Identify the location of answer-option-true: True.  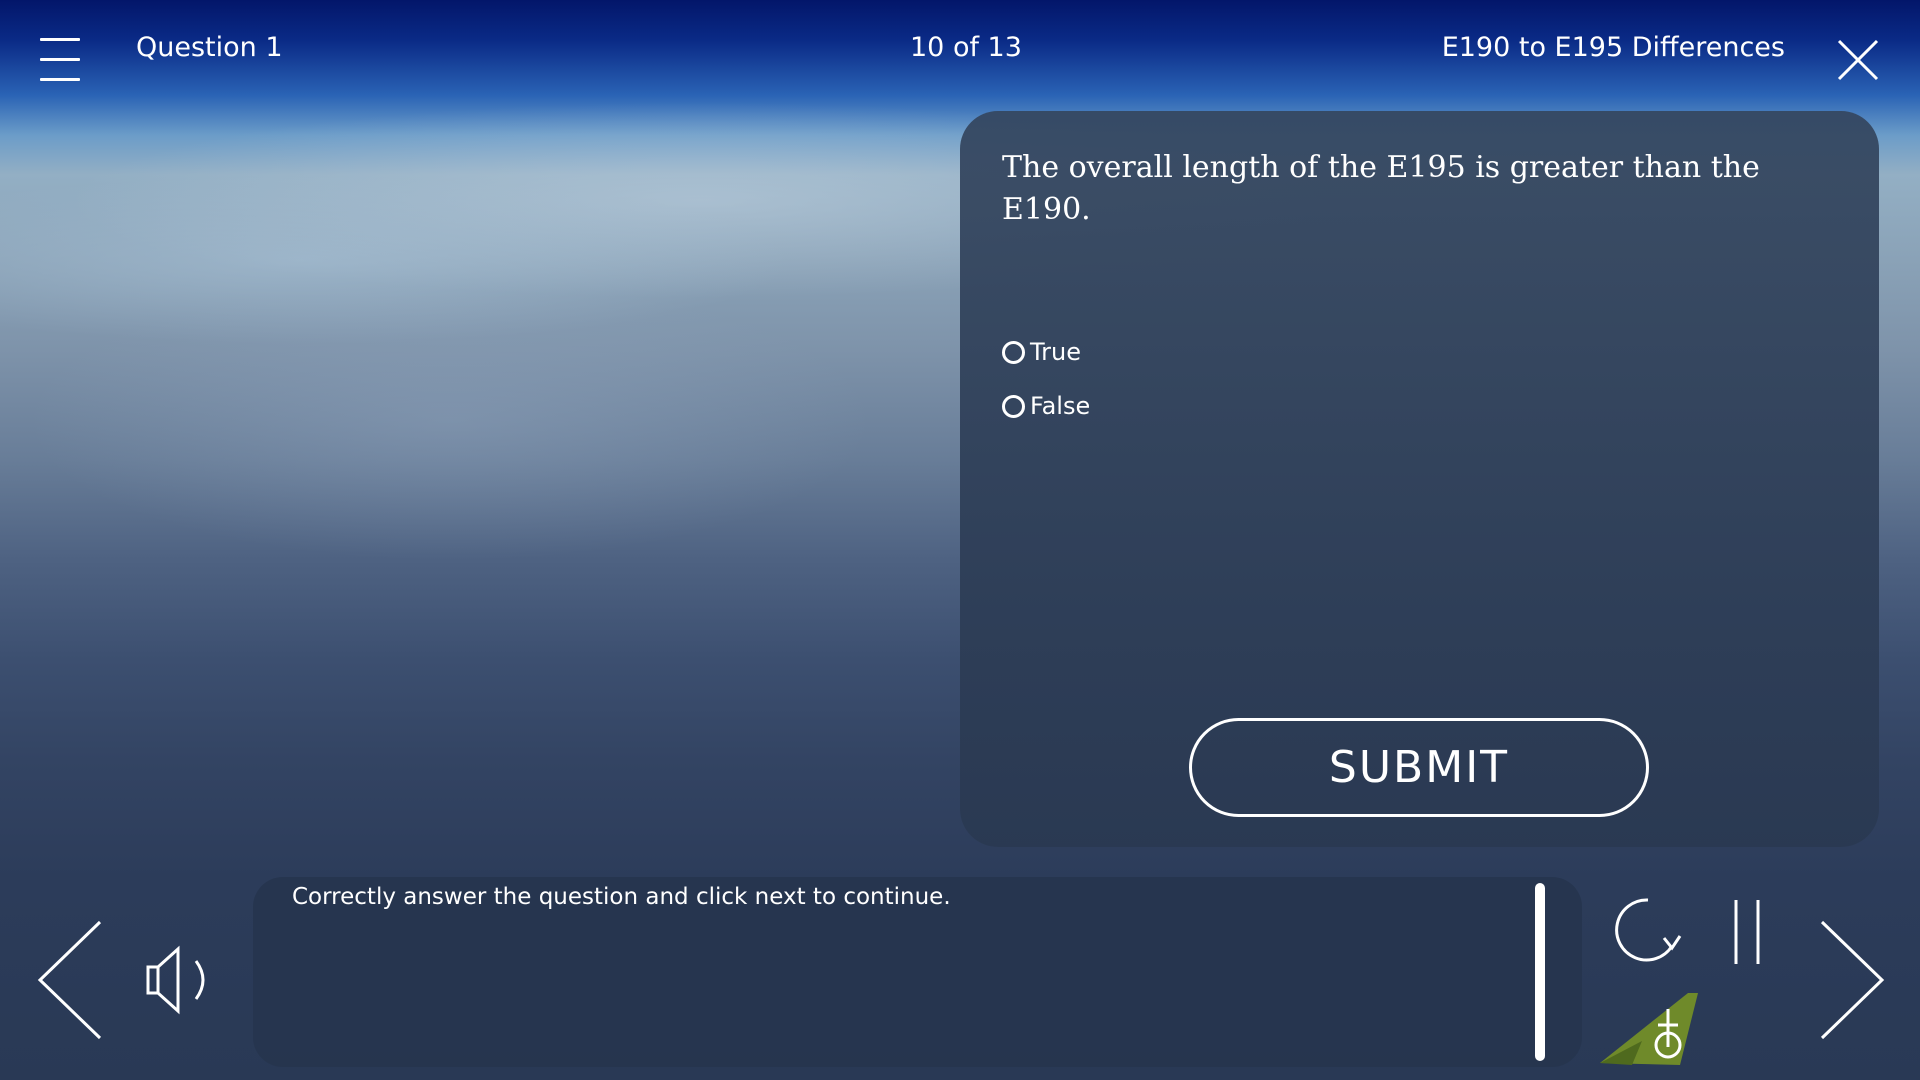
(1041, 352).